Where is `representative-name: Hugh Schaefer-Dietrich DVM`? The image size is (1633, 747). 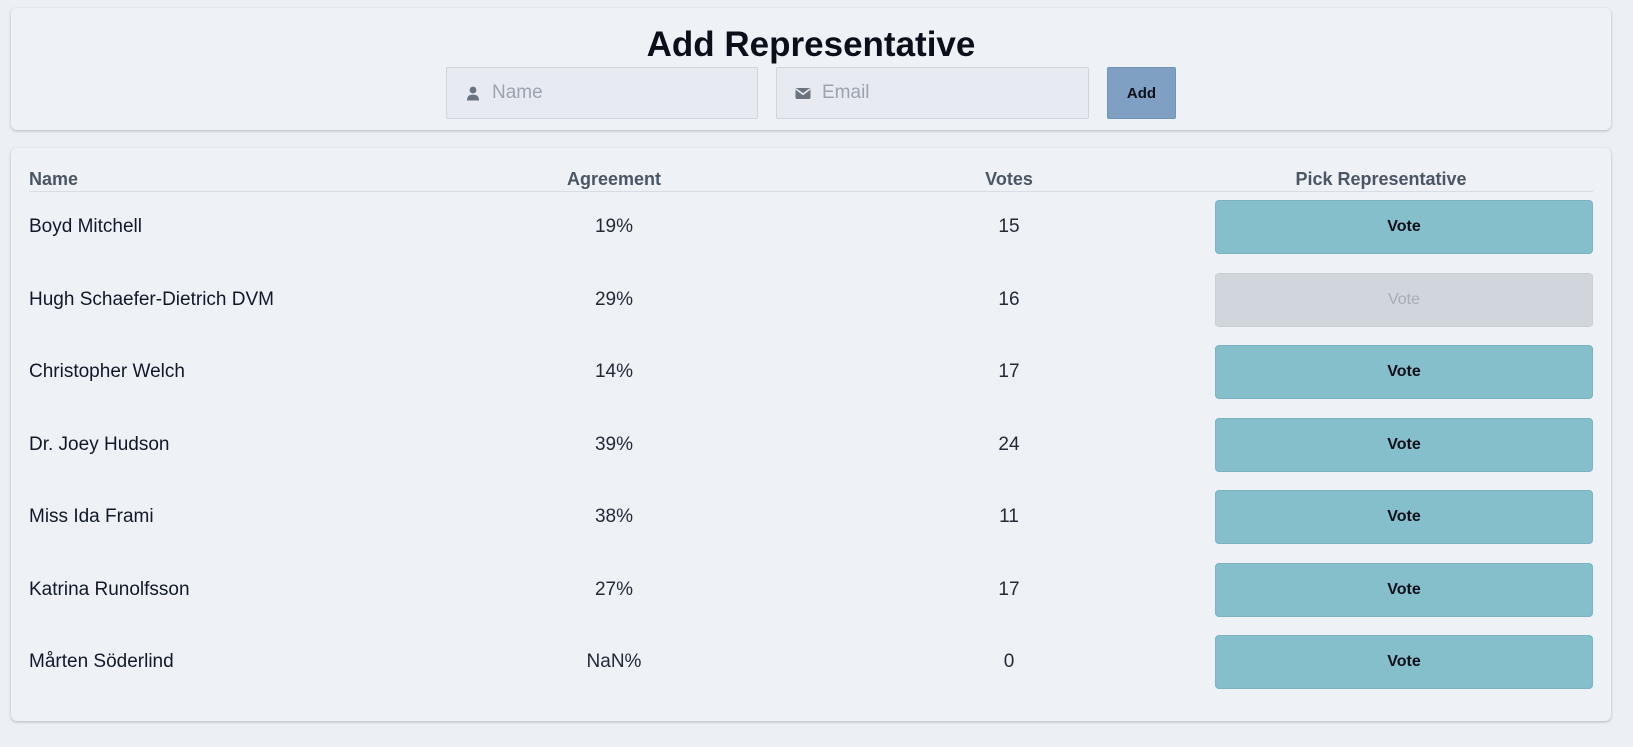 representative-name: Hugh Schaefer-Dietrich DVM is located at coordinates (151, 299).